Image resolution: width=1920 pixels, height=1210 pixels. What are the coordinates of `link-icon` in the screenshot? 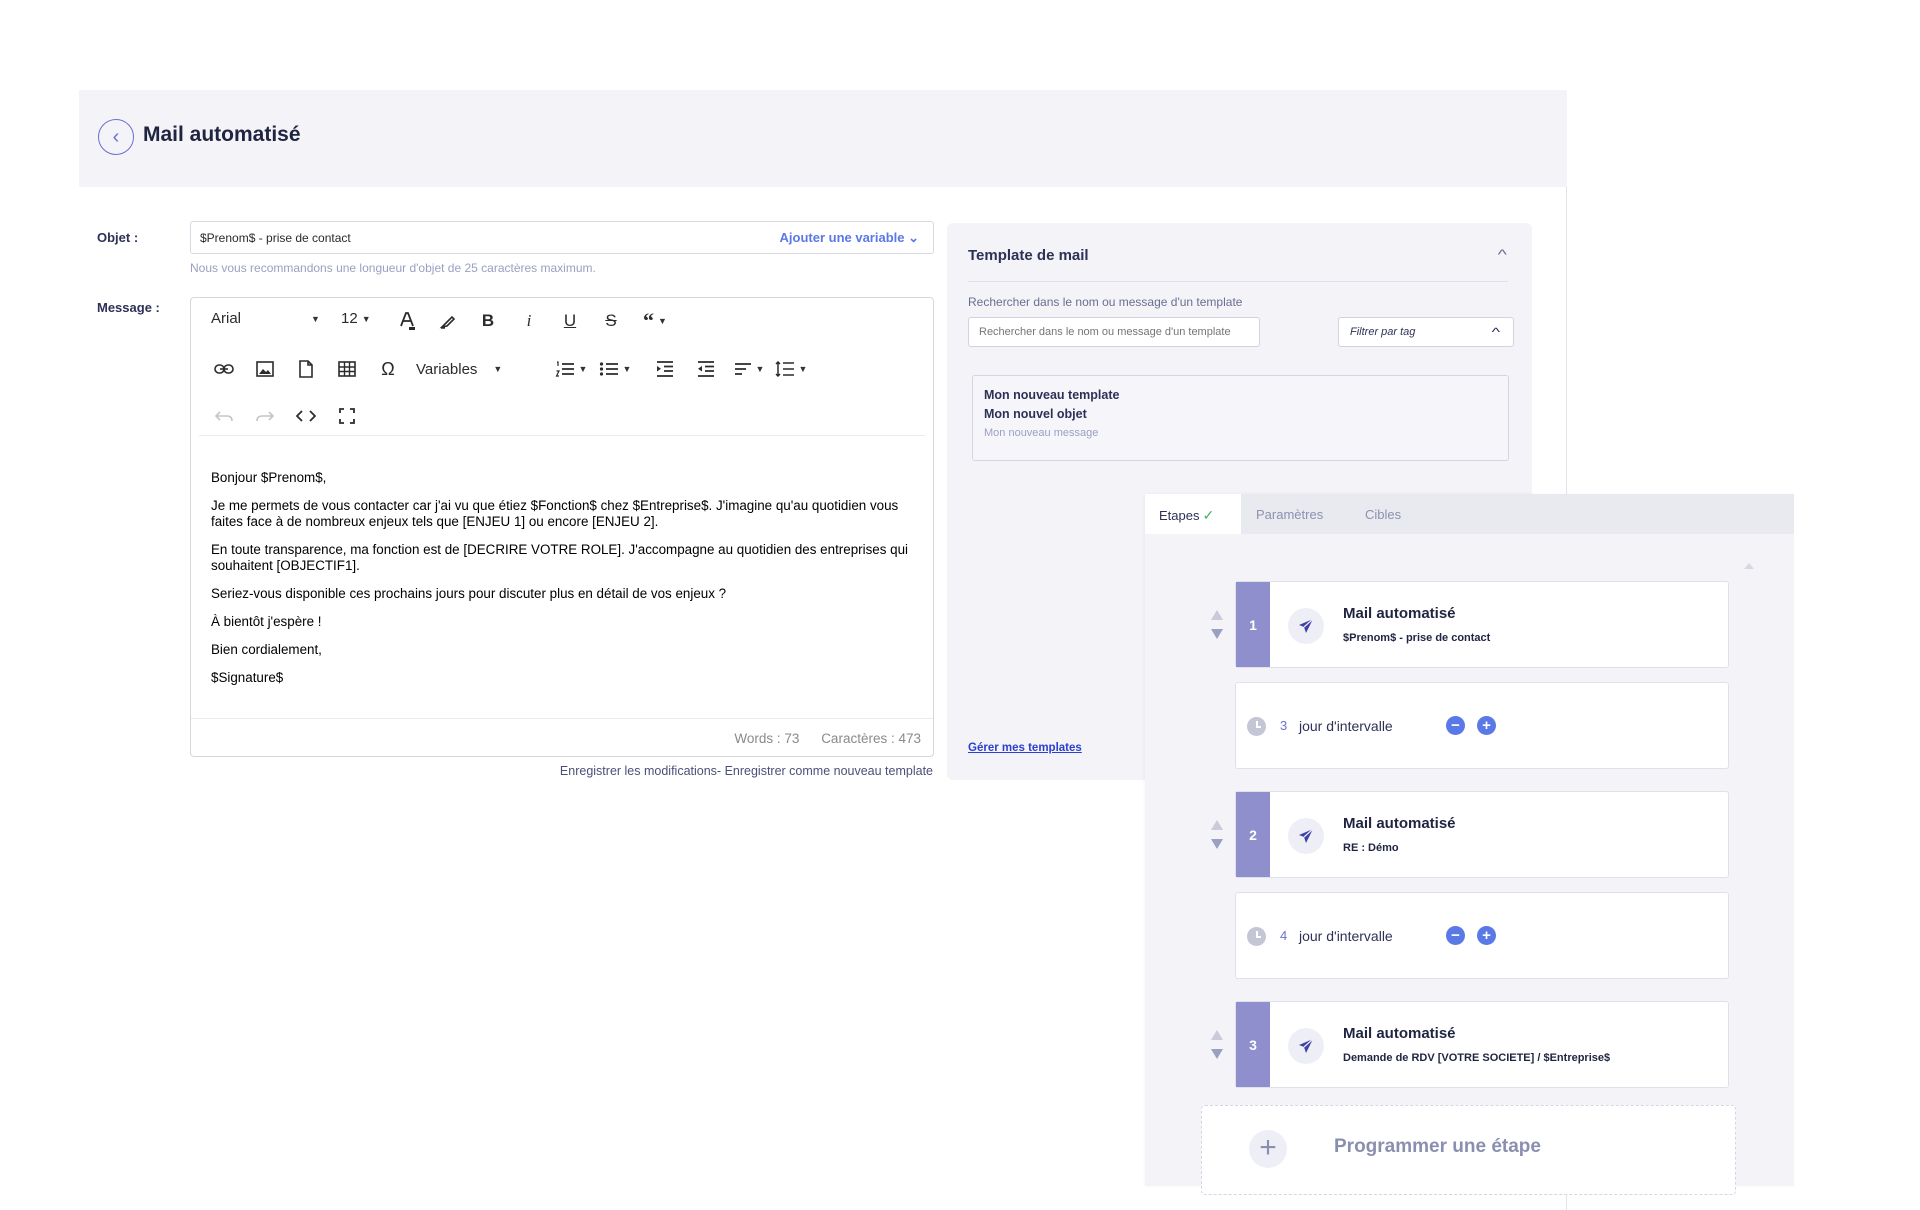 It's located at (224, 369).